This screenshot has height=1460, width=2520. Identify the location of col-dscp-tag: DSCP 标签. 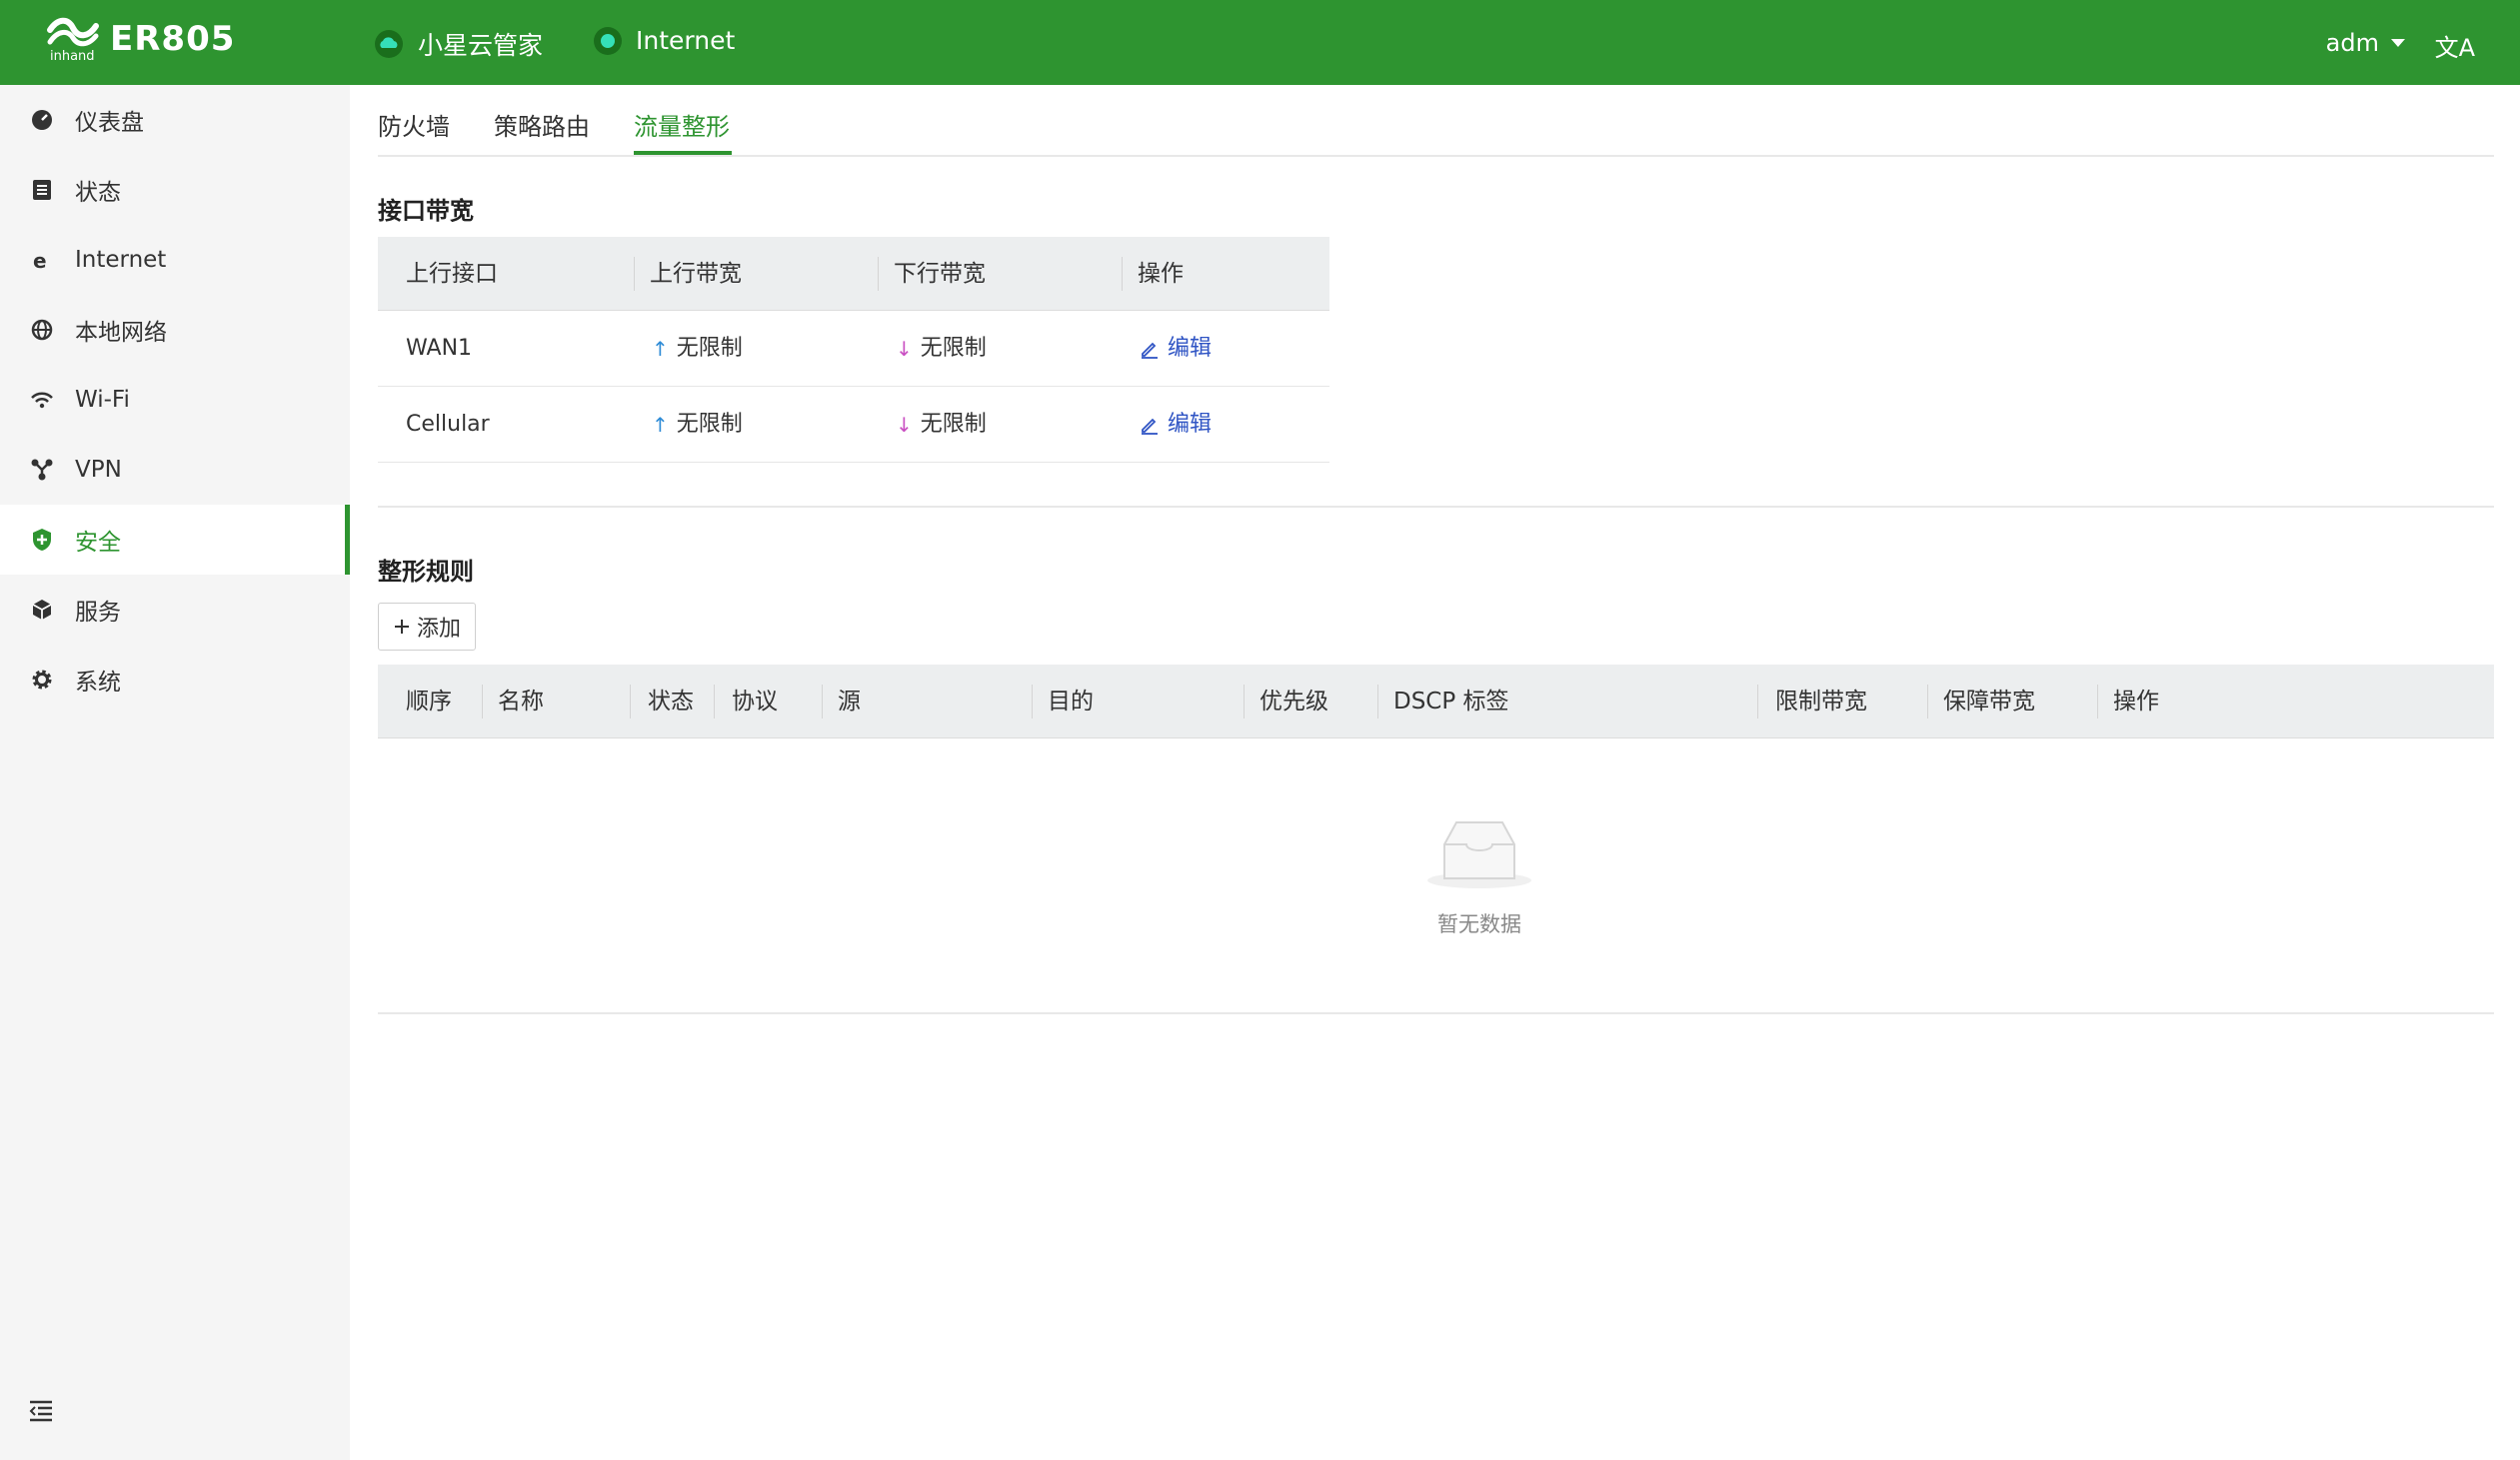
(1451, 702).